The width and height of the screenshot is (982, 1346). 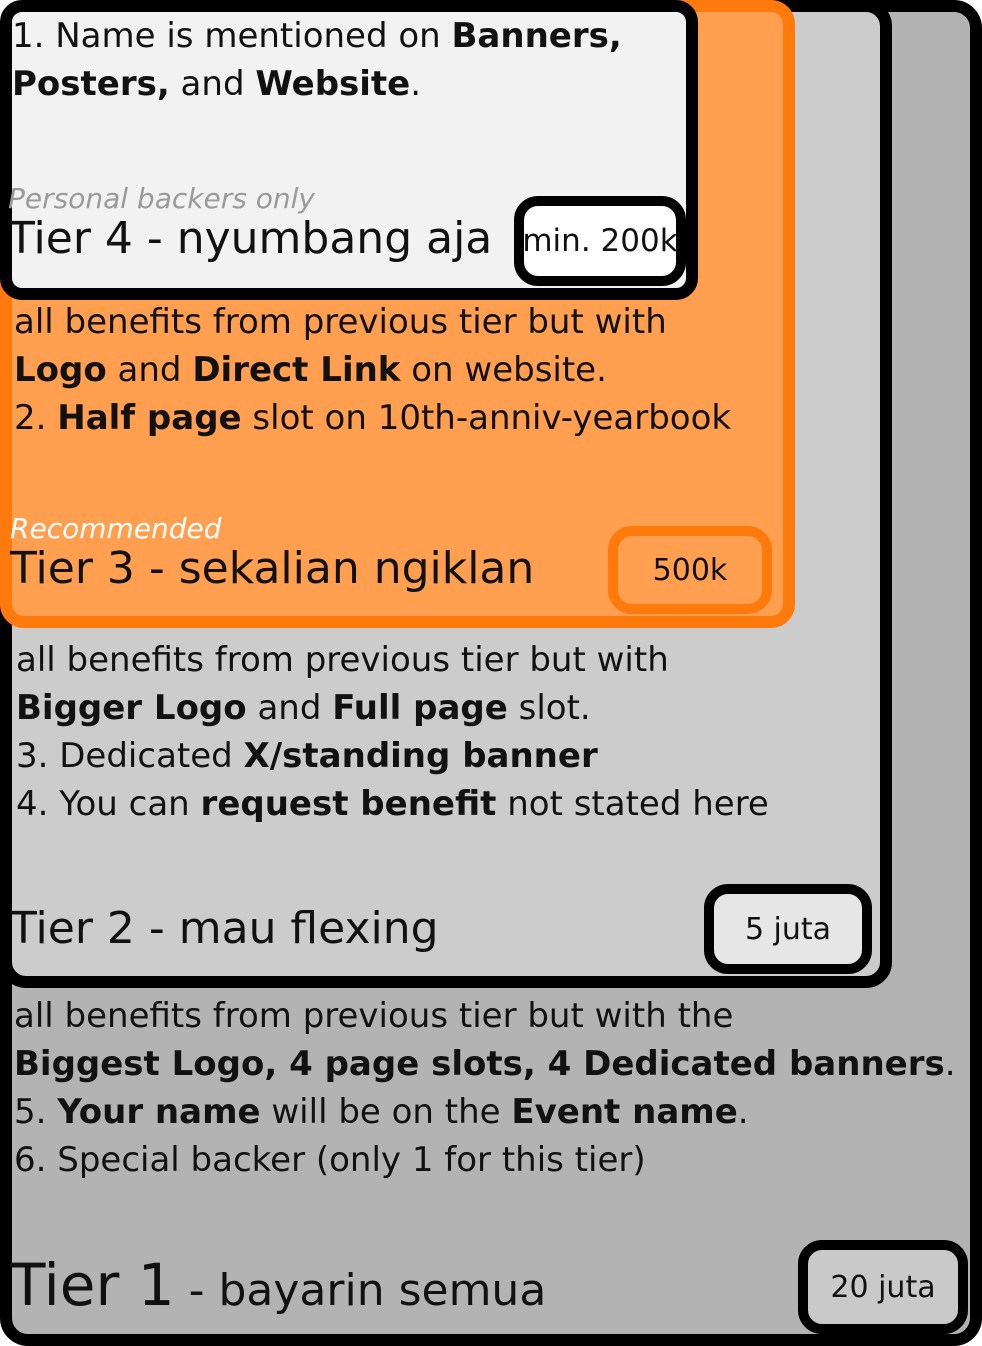 What do you see at coordinates (224, 928) in the screenshot?
I see `tier-2-title: Tier 2 - mau flexing` at bounding box center [224, 928].